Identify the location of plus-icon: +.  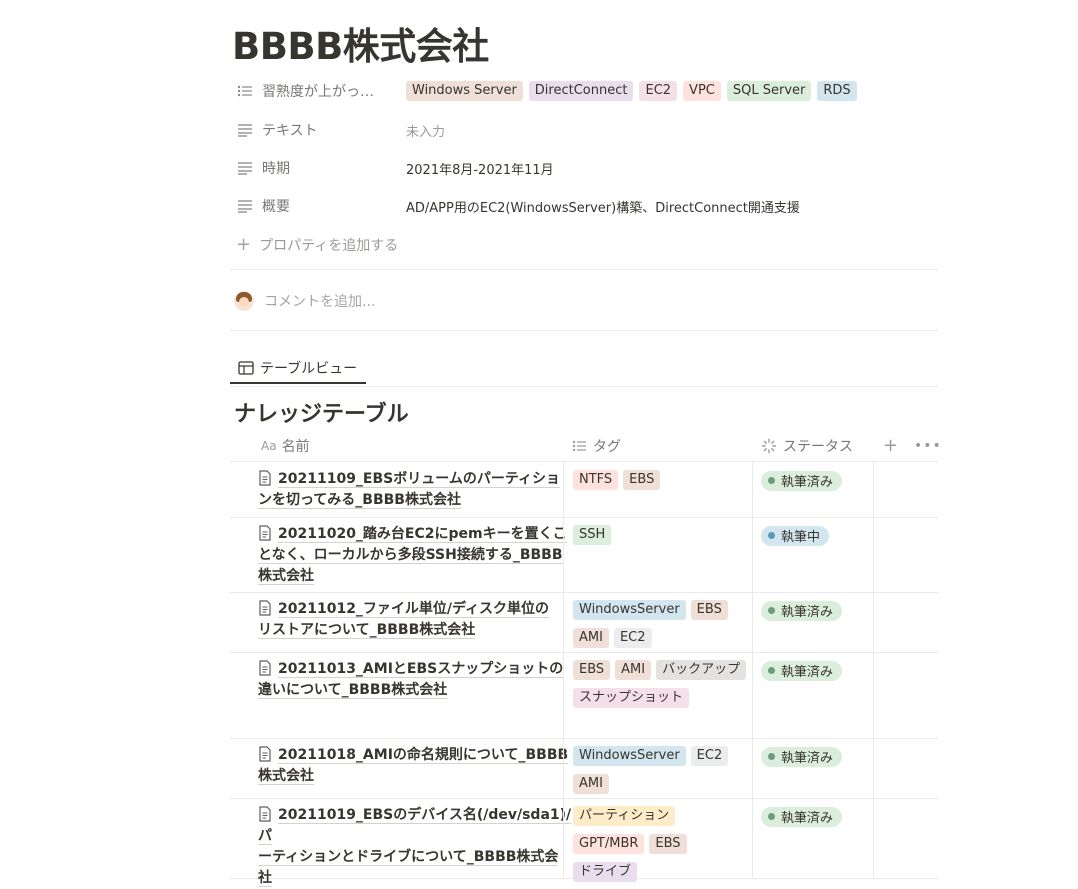
(244, 244).